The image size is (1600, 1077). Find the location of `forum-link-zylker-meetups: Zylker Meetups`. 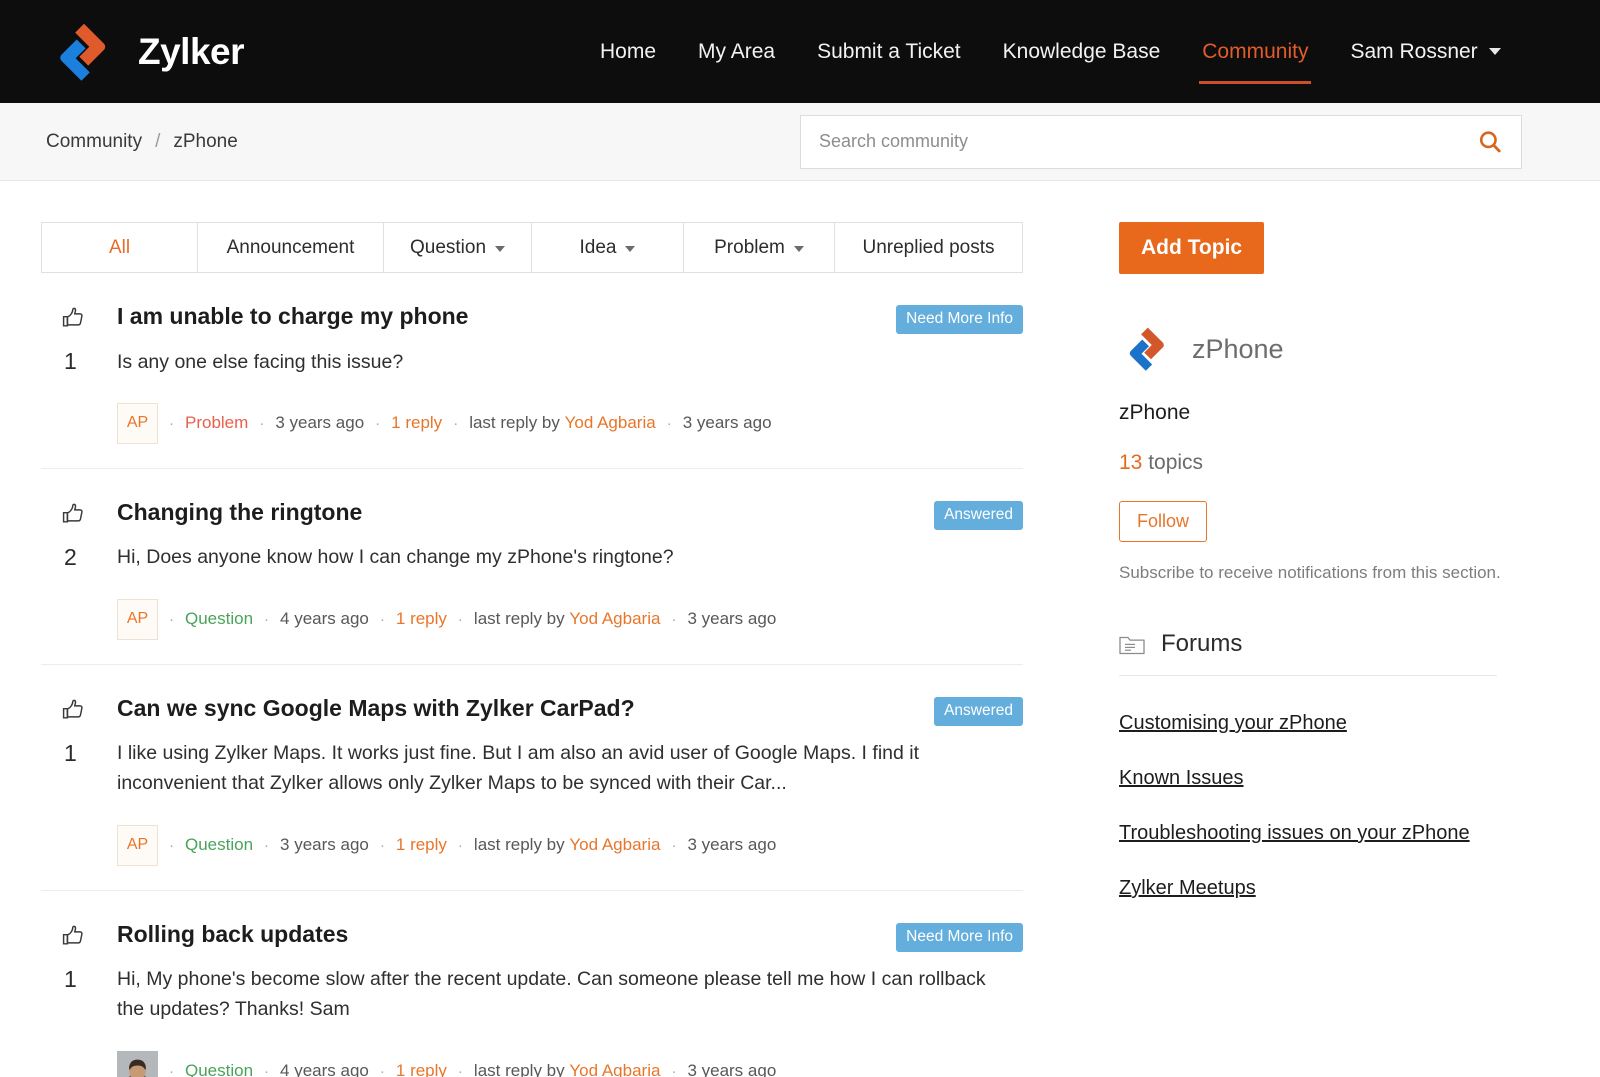

forum-link-zylker-meetups: Zylker Meetups is located at coordinates (1334, 888).